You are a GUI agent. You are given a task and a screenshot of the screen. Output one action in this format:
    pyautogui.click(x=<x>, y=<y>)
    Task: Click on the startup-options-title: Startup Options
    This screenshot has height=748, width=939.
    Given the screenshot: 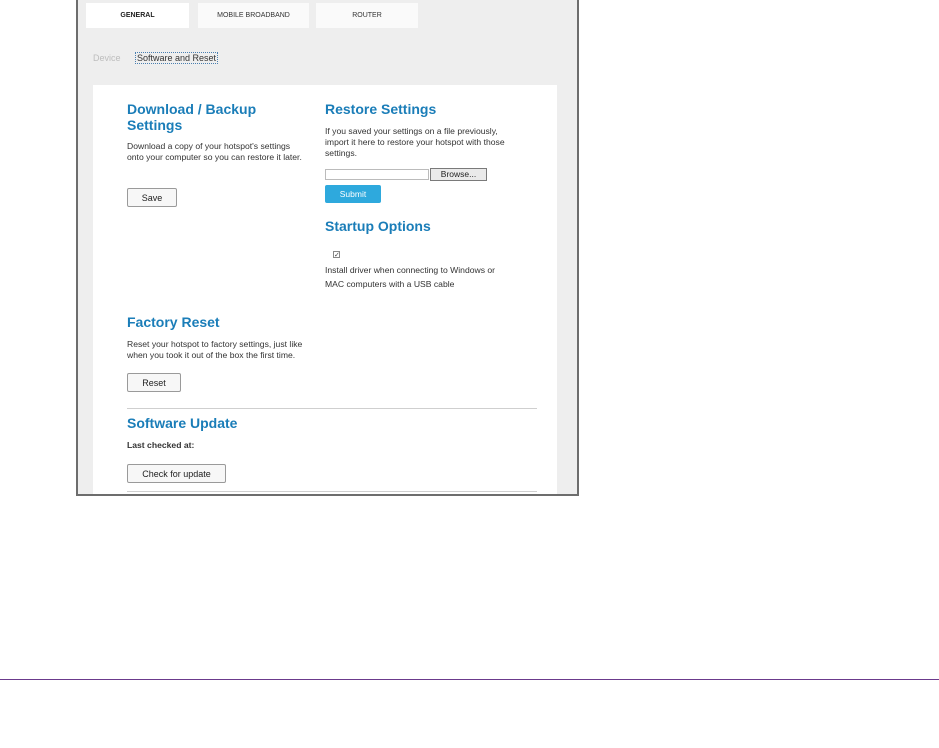 What is the action you would take?
    pyautogui.click(x=378, y=226)
    